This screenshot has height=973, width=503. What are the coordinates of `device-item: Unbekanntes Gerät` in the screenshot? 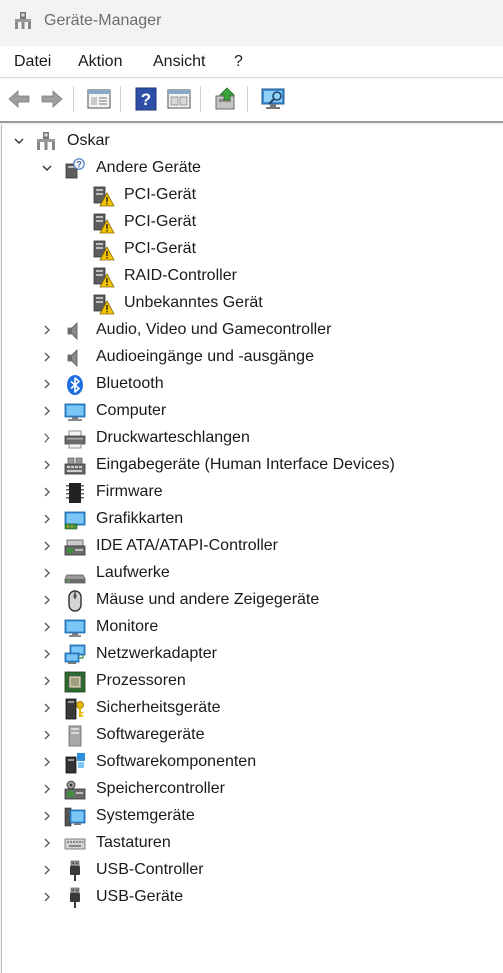 It's located at (252, 303).